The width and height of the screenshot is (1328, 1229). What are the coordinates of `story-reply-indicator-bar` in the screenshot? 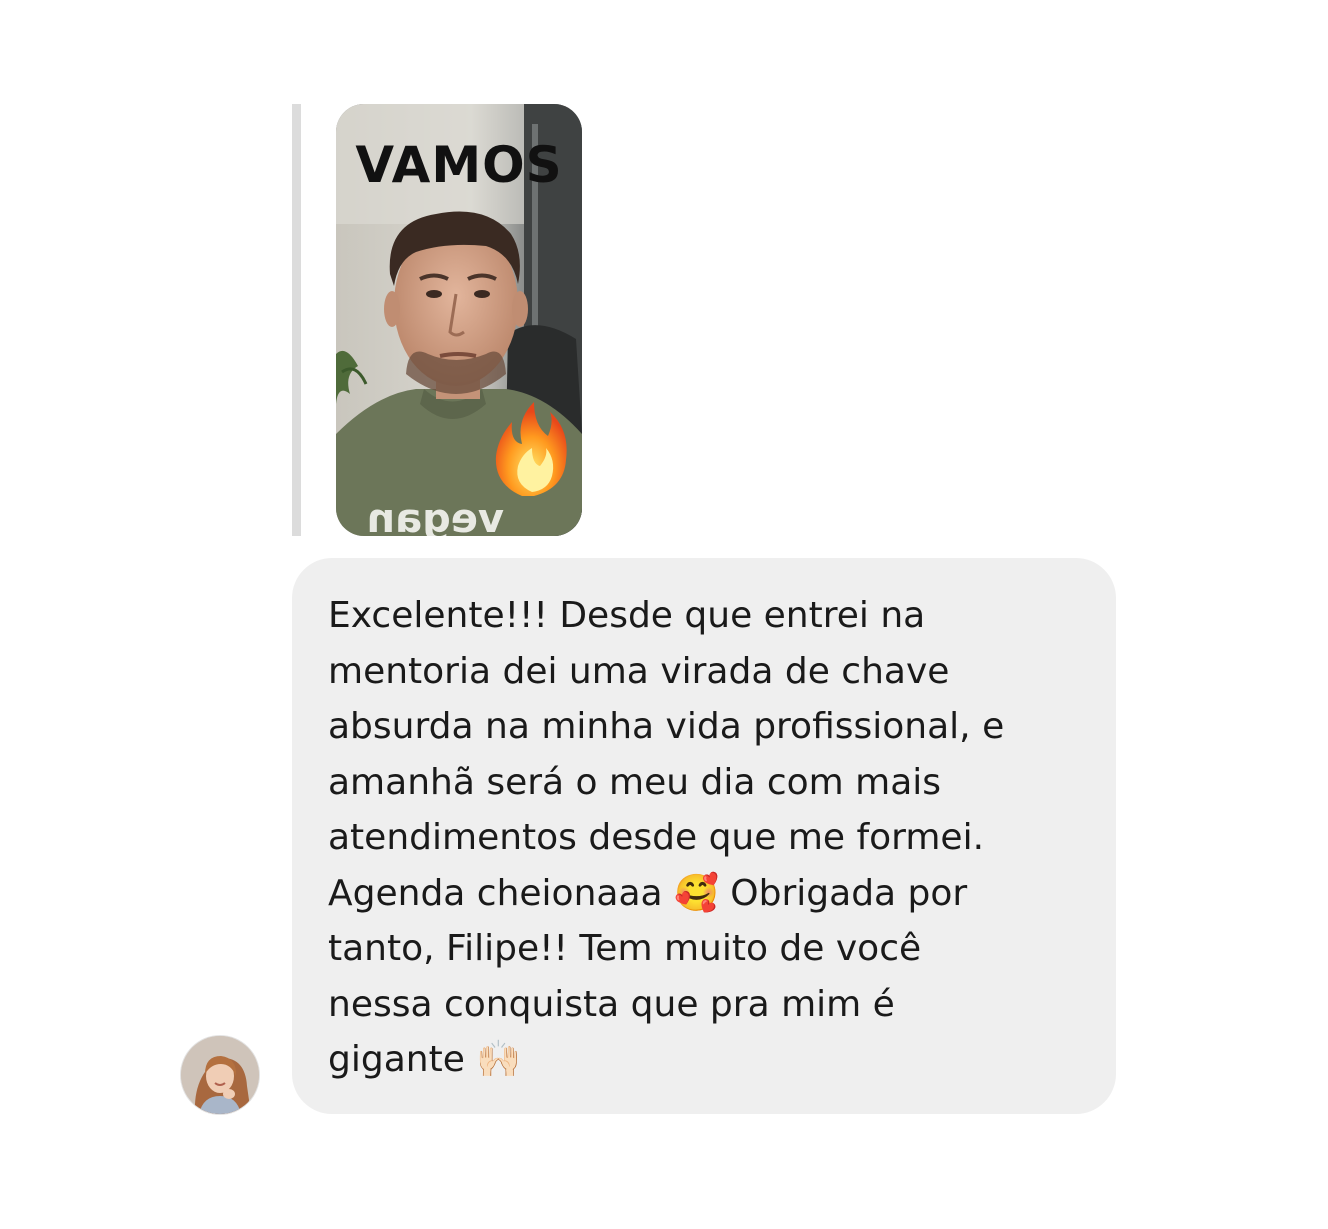 It's located at (296, 320).